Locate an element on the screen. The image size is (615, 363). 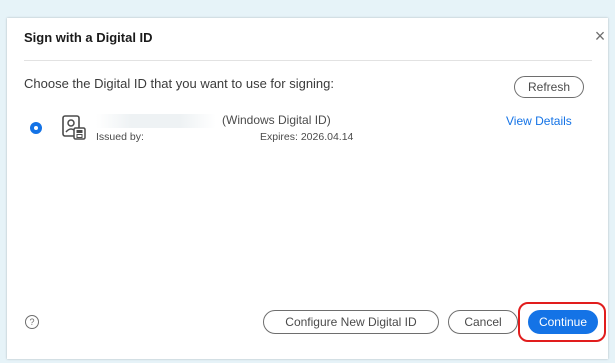
digital-id-type: (Windows Digital ID) is located at coordinates (276, 120).